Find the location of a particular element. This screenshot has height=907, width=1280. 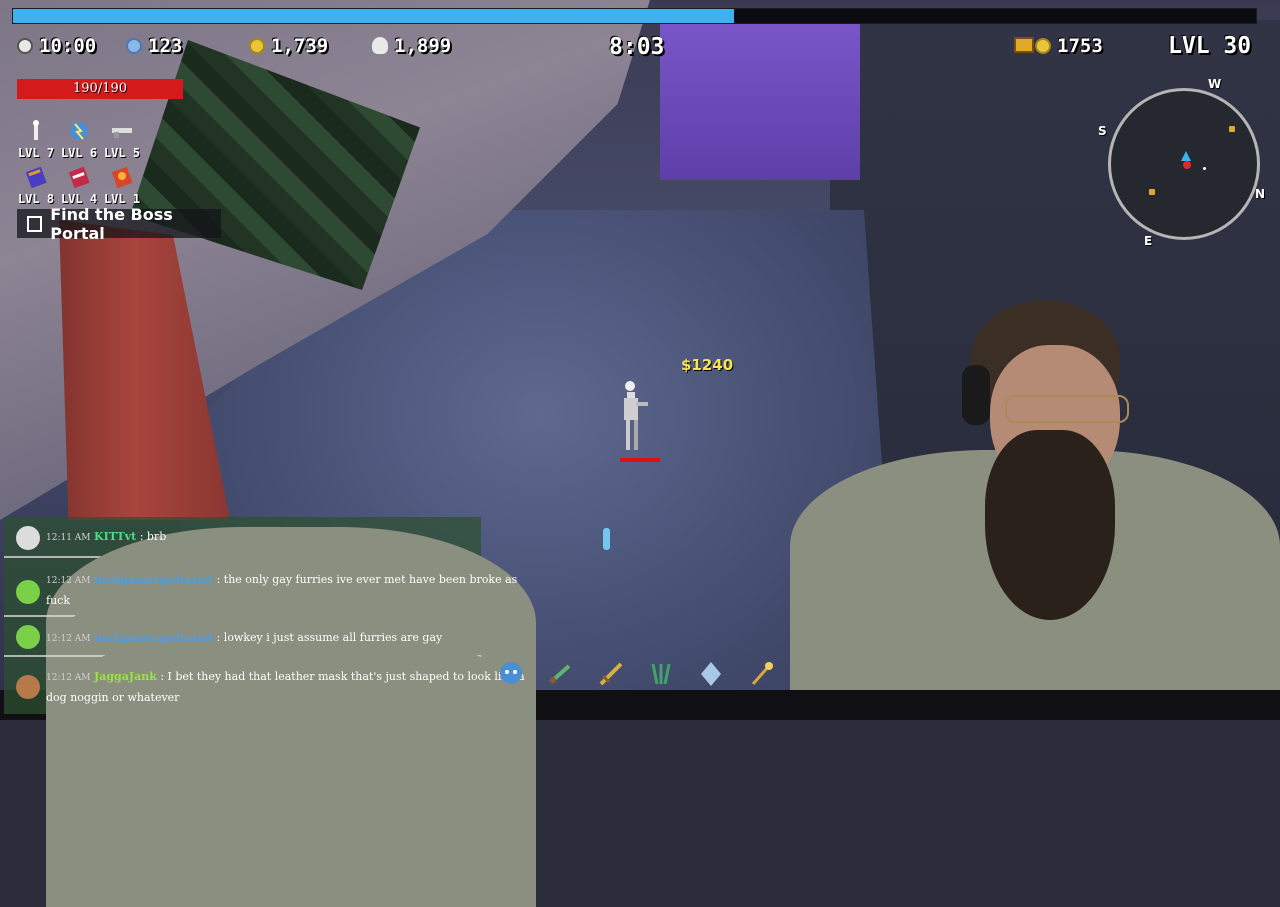

revolver-icon is located at coordinates (122, 133).